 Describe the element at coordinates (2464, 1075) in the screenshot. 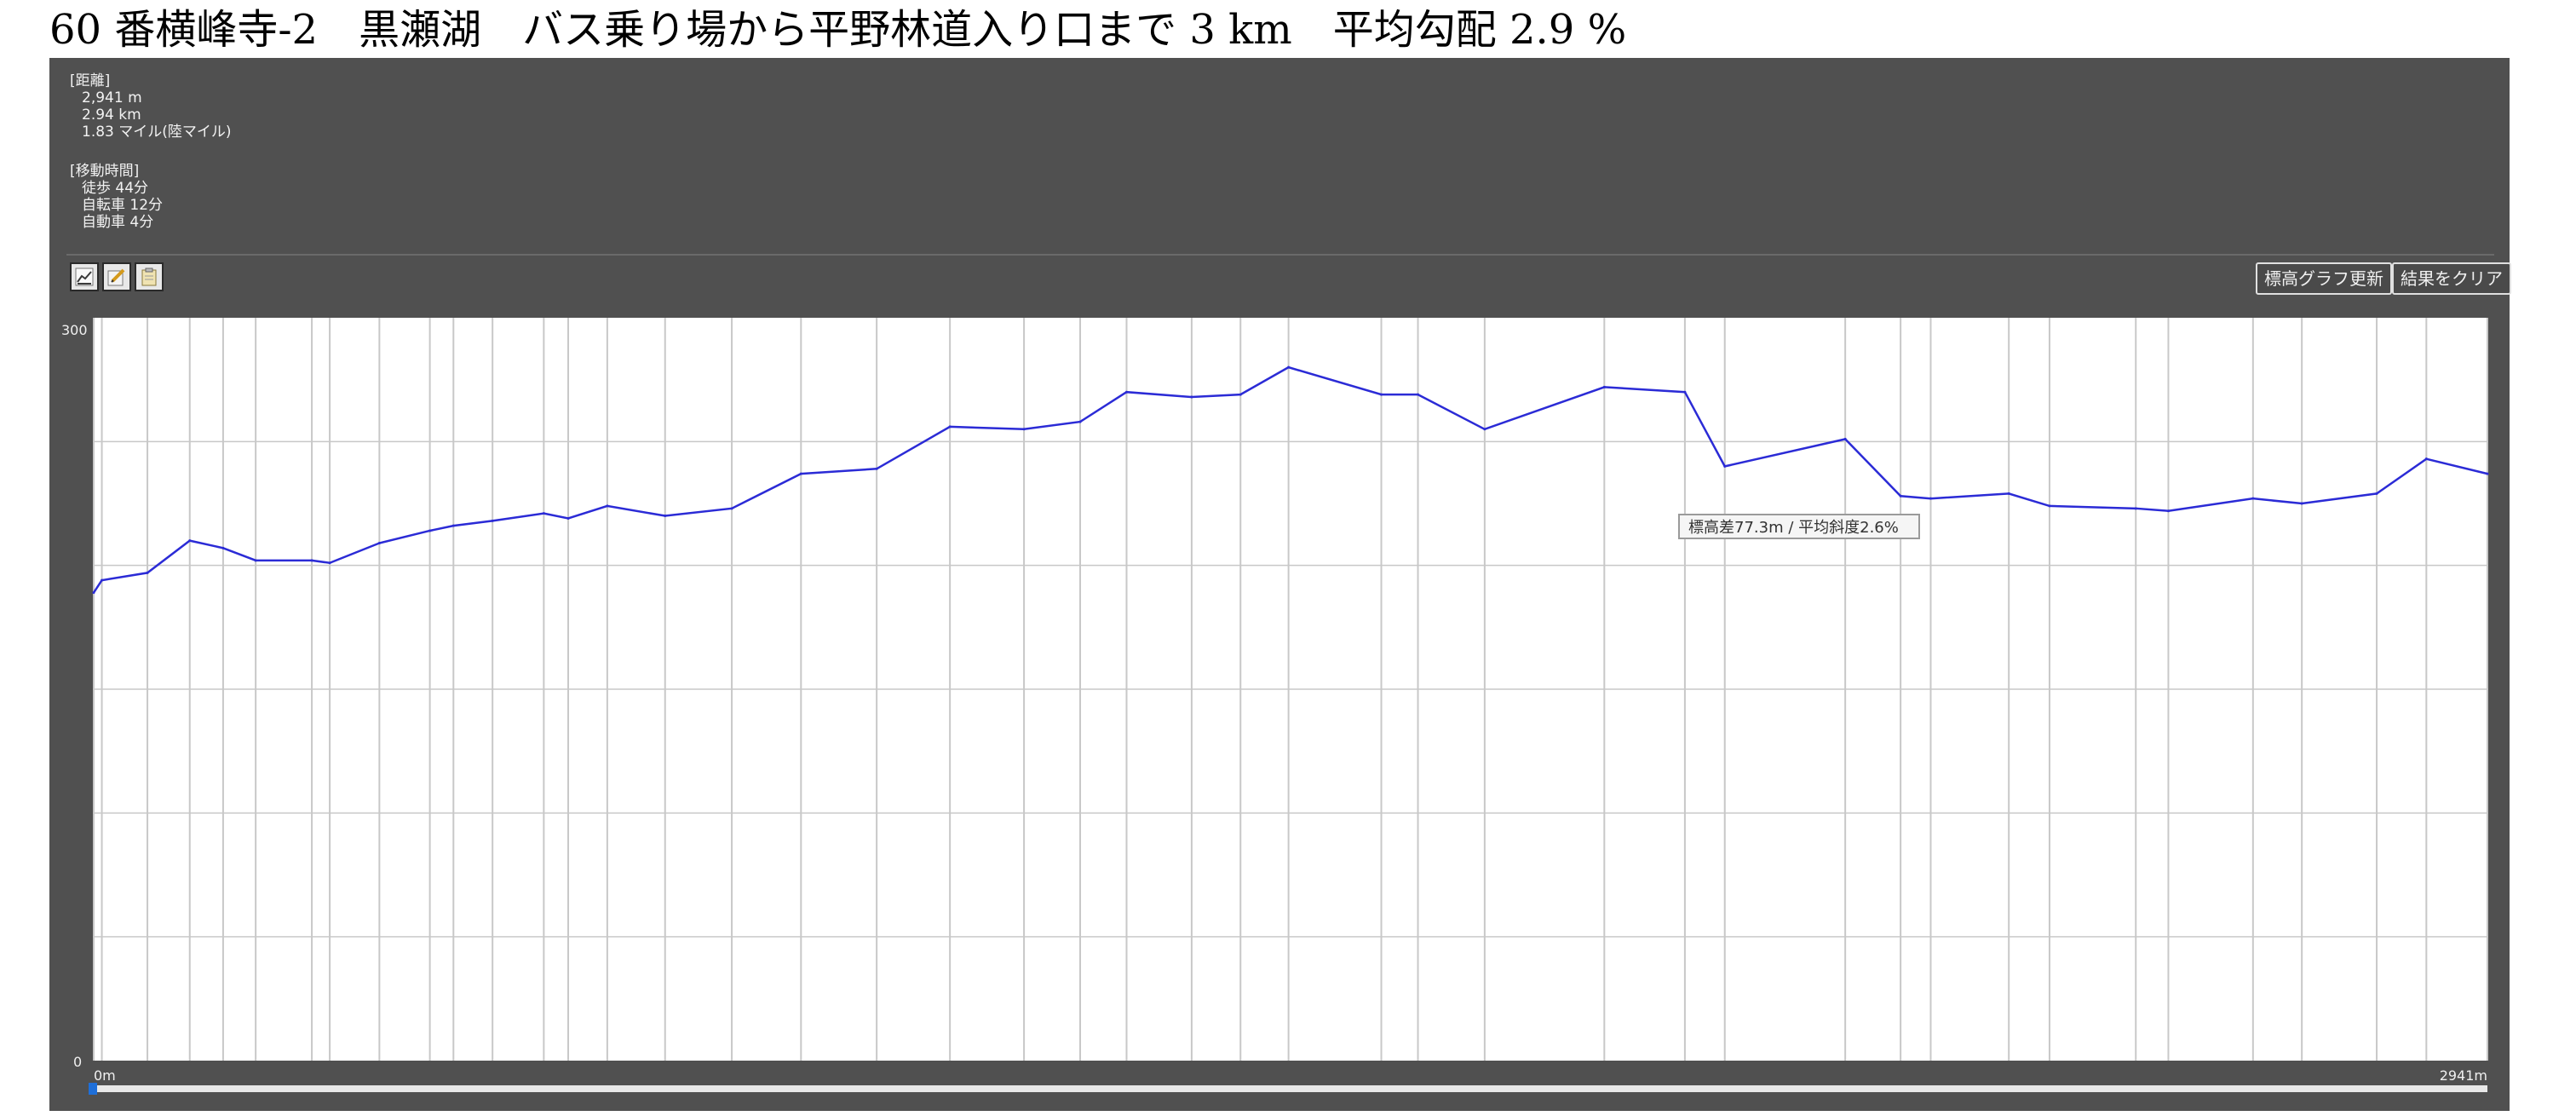

I see `x-tick-label-end: 2941m` at that location.